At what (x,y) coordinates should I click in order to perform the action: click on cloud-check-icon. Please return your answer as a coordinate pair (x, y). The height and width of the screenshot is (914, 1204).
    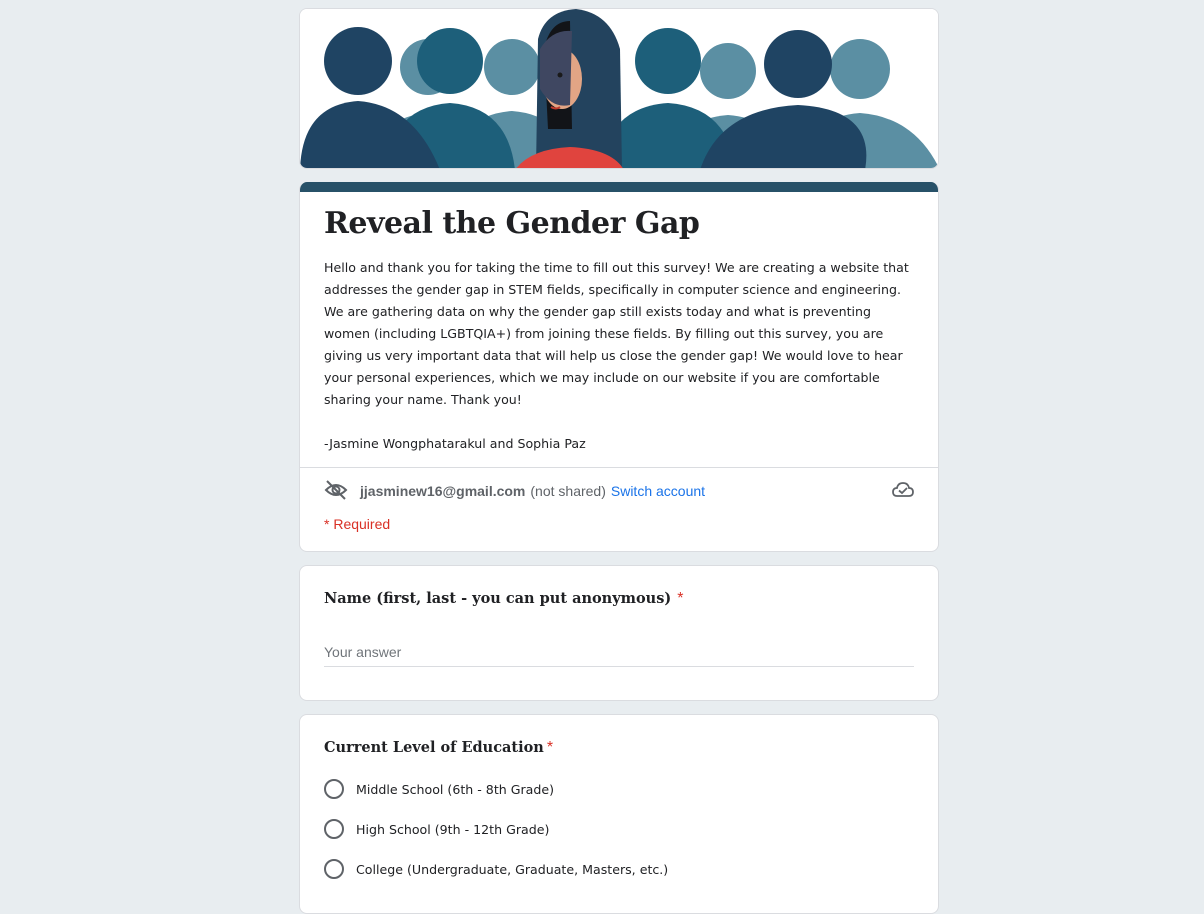
    Looking at the image, I should click on (903, 491).